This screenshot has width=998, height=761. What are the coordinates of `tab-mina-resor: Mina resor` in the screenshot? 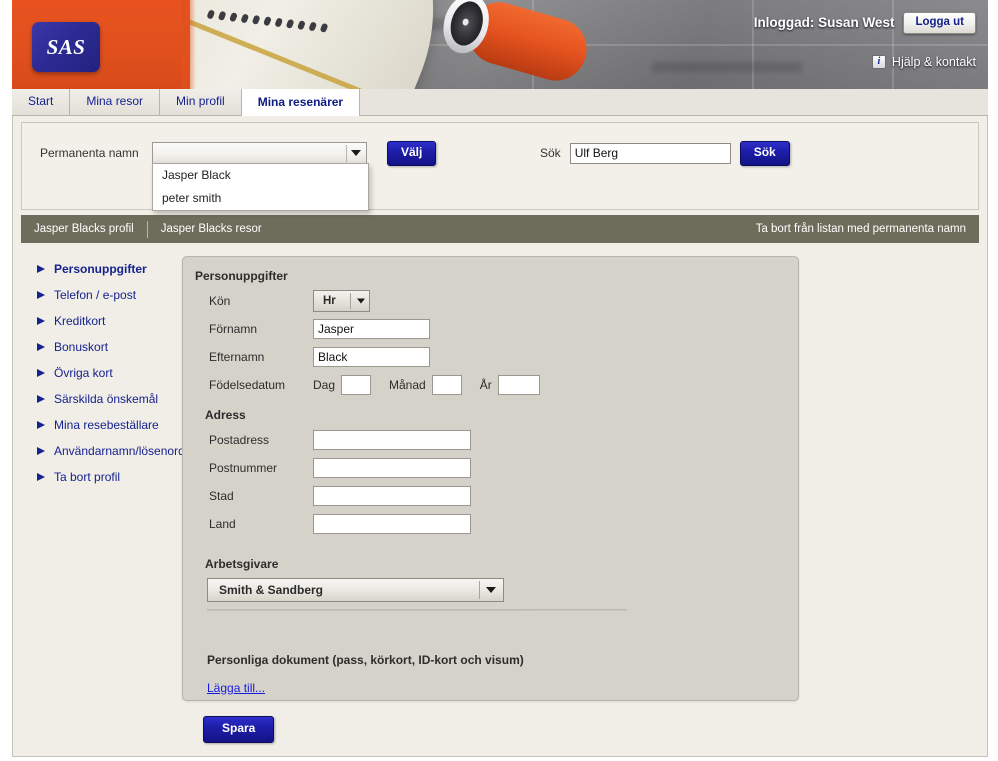 It's located at (115, 102).